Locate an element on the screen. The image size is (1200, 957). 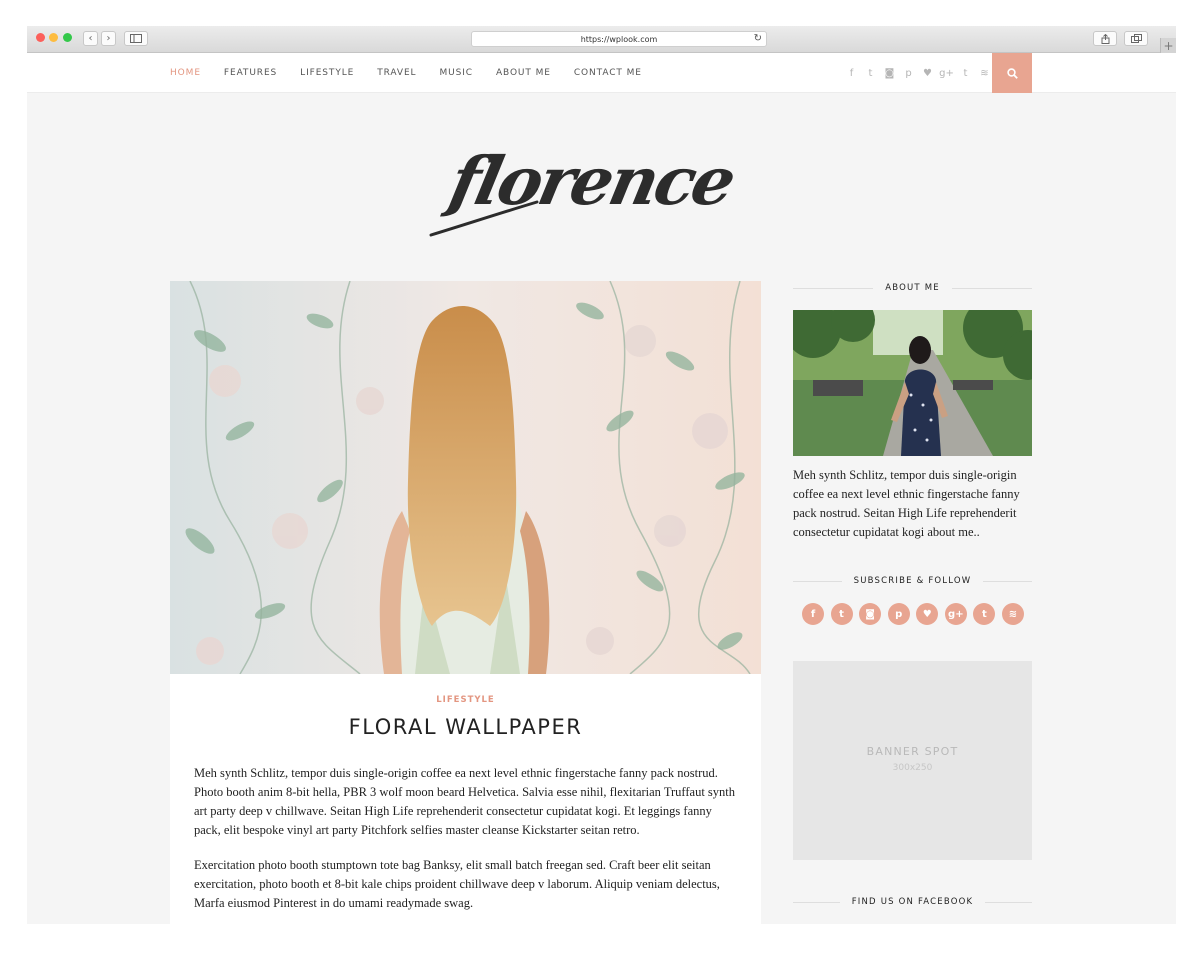
logo-brush-art: florence is located at coordinates (585, 189).